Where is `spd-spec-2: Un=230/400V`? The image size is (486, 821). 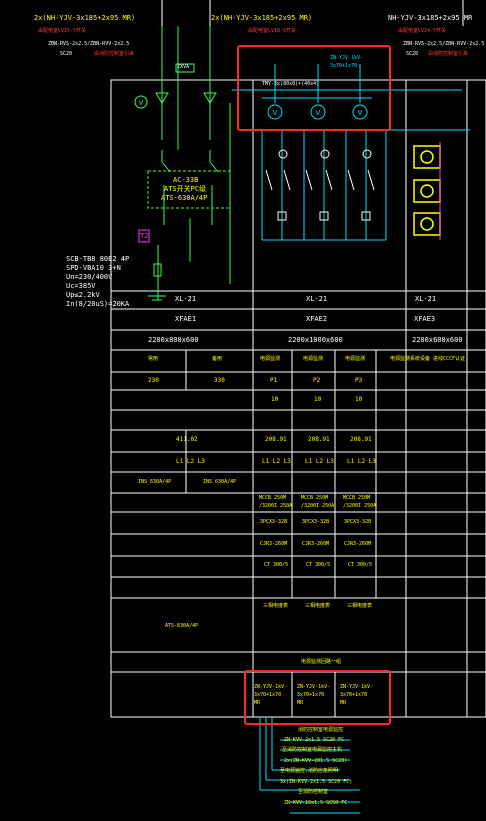 spd-spec-2: Un=230/400V is located at coordinates (89, 277).